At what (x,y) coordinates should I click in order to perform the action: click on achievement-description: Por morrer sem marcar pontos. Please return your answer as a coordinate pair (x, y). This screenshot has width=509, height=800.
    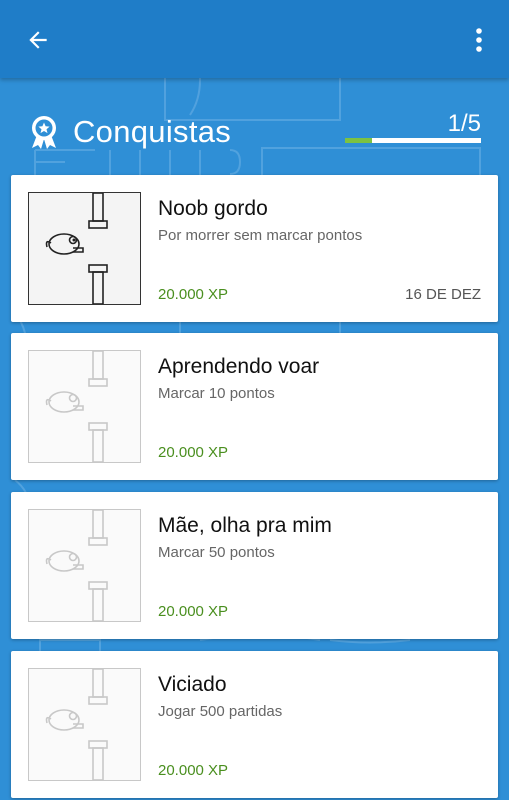
    Looking at the image, I should click on (260, 235).